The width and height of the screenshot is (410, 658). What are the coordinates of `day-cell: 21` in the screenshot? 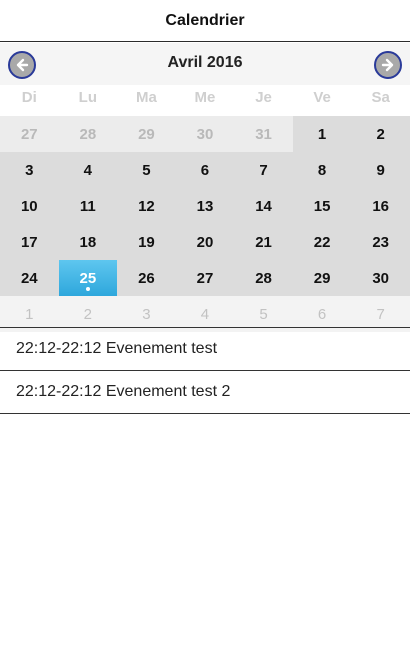 It's located at (263, 242).